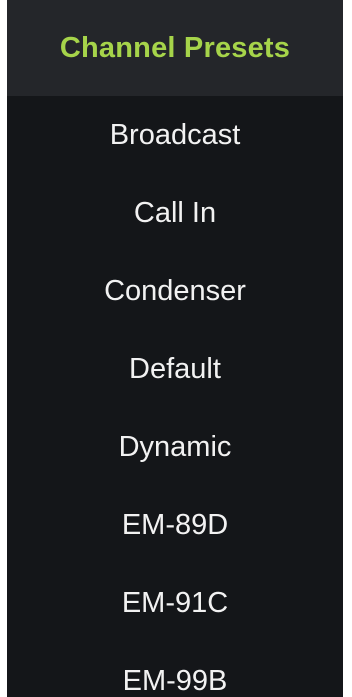  What do you see at coordinates (175, 680) in the screenshot?
I see `preset-label: EM-99B` at bounding box center [175, 680].